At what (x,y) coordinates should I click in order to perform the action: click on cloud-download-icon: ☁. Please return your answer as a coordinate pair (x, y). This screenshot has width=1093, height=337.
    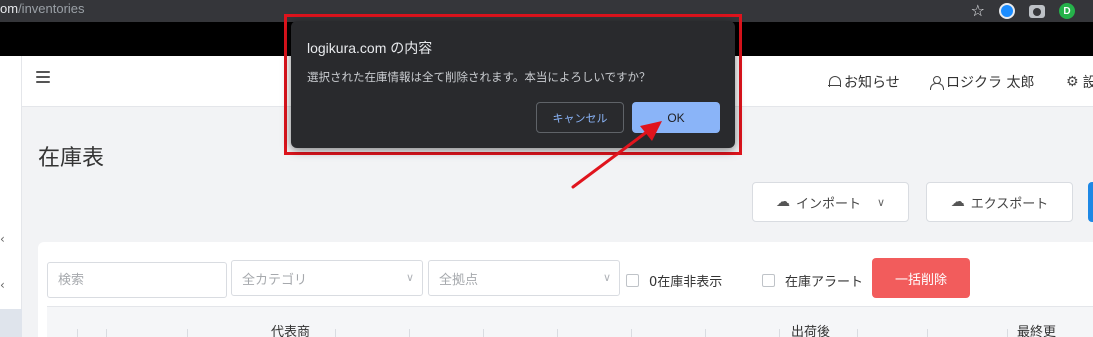
    Looking at the image, I should click on (957, 202).